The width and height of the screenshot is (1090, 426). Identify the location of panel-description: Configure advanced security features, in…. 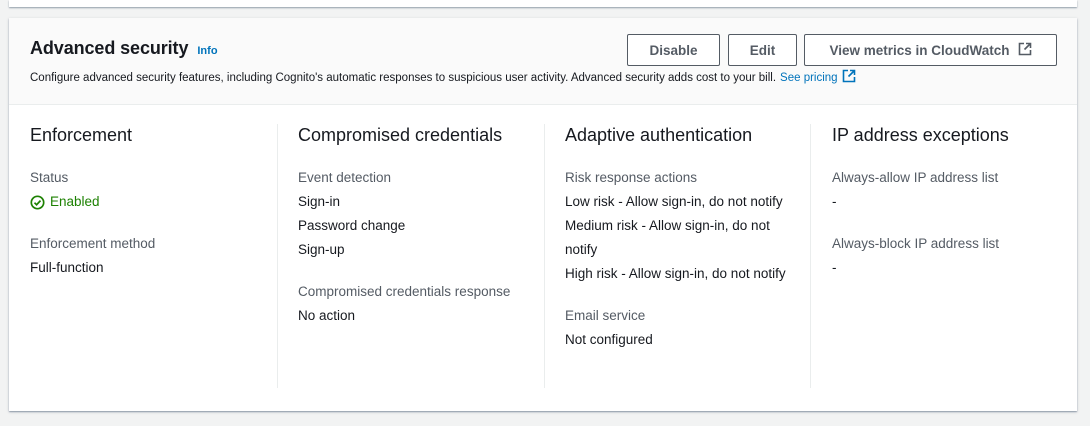
(443, 77).